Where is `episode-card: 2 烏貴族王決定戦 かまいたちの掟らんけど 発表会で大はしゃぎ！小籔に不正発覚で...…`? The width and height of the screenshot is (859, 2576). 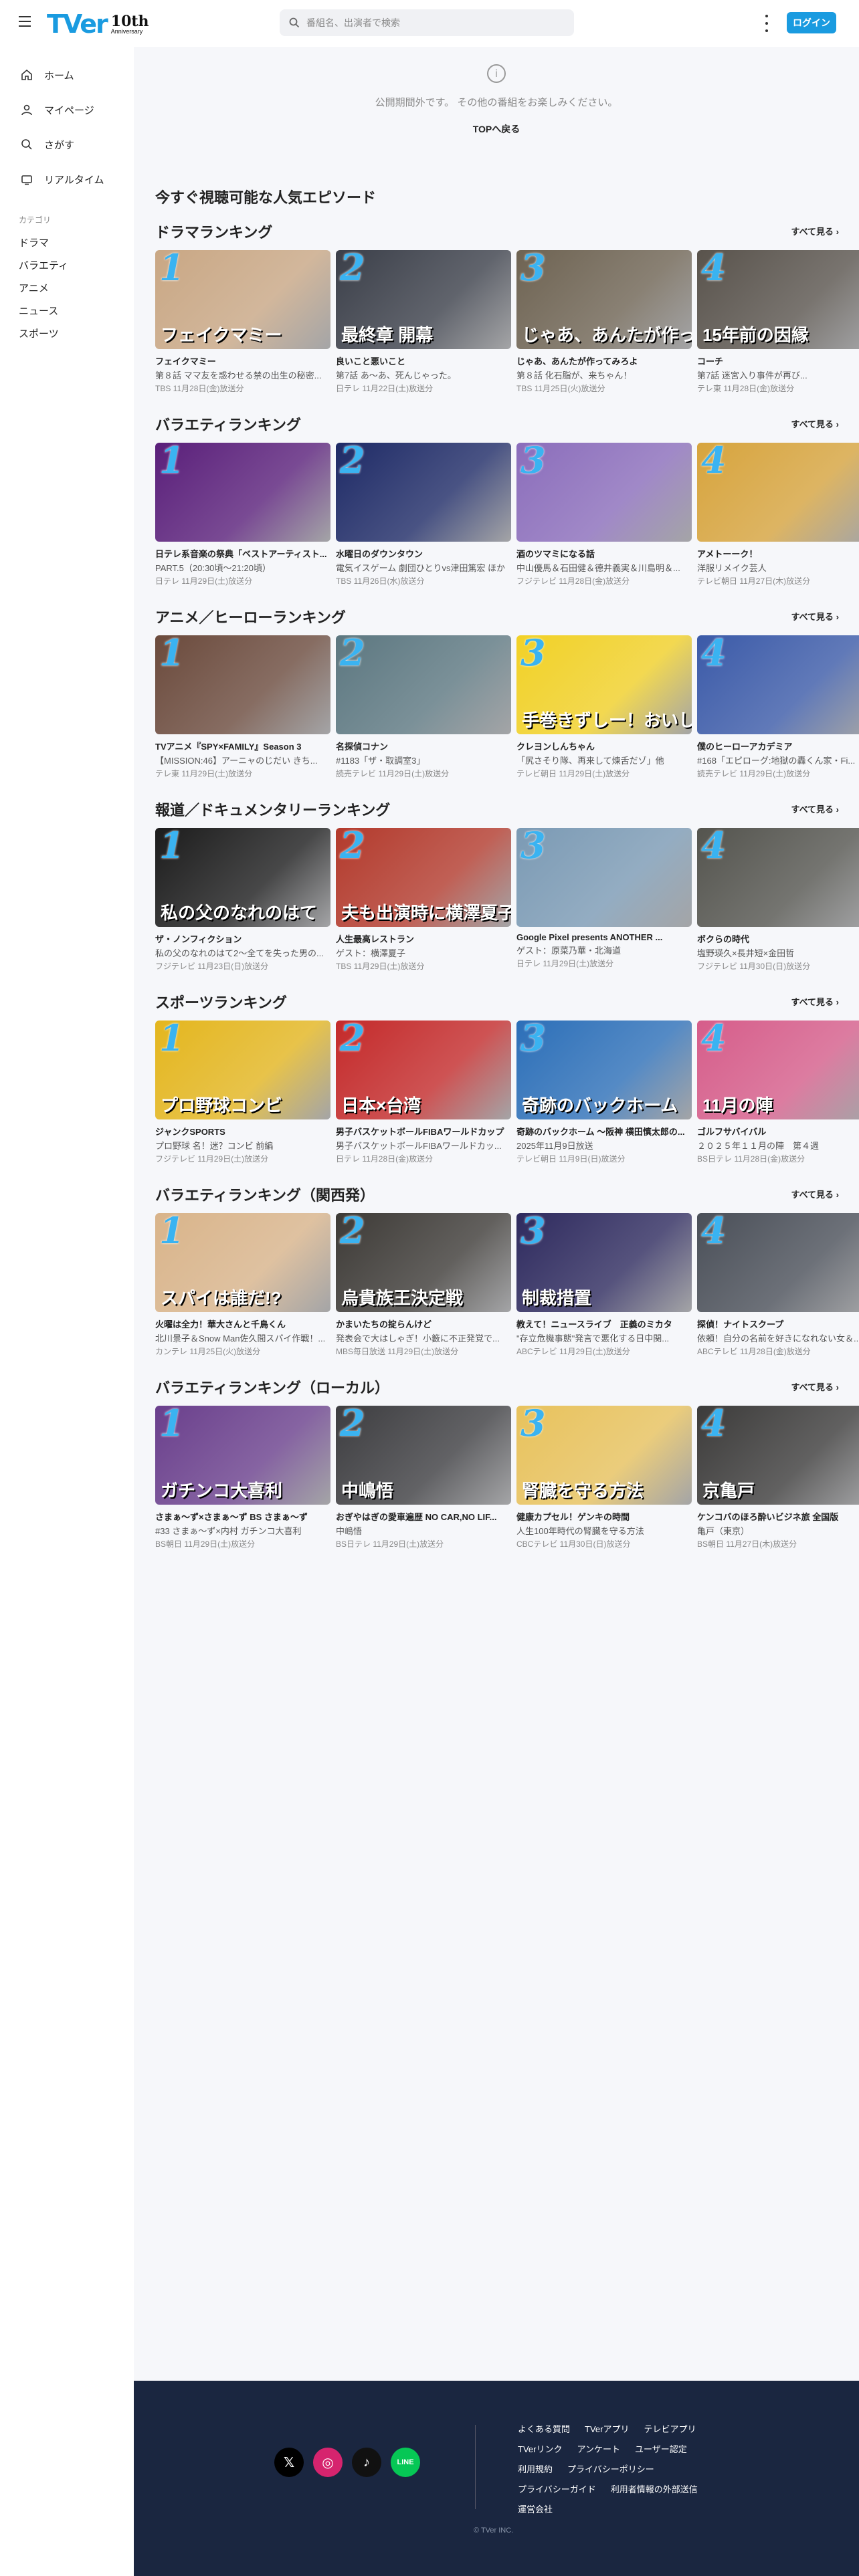
episode-card: 2 烏貴族王決定戦 かまいたちの掟らんけど 発表会で大はしゃぎ！小籔に不正発覚で...… is located at coordinates (423, 1285).